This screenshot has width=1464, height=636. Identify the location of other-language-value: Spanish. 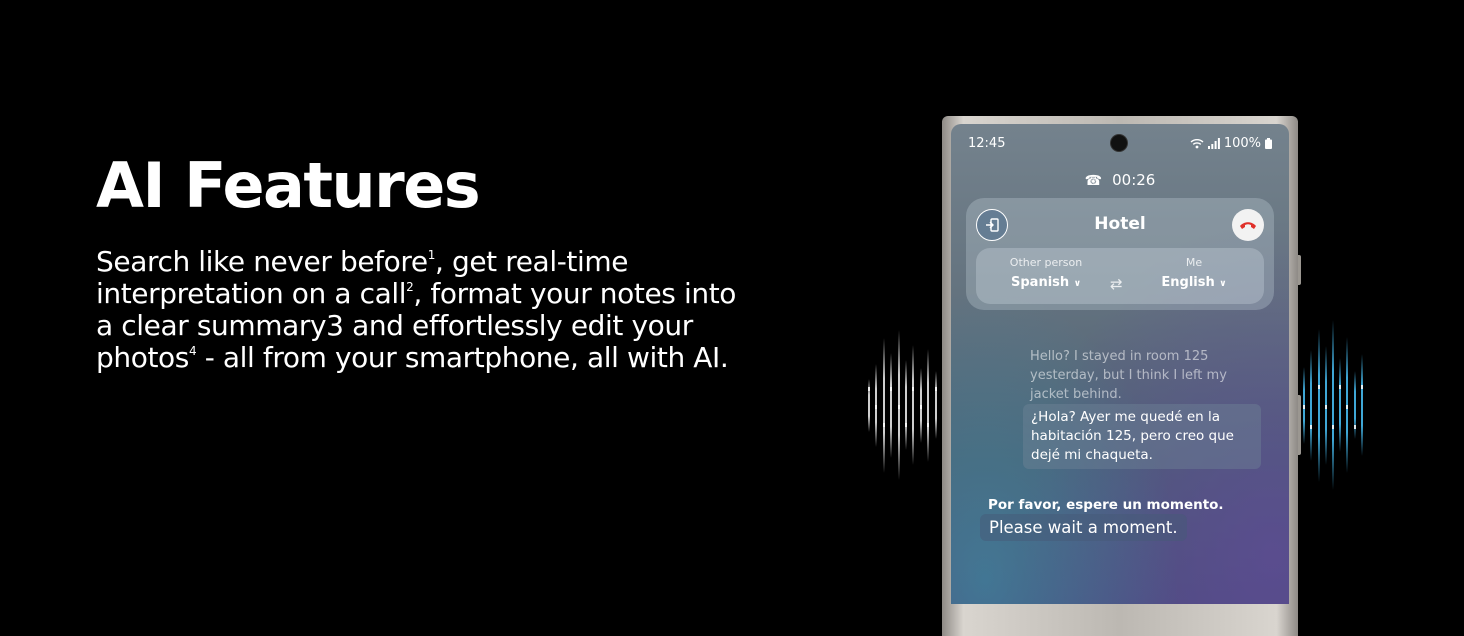
(1040, 282).